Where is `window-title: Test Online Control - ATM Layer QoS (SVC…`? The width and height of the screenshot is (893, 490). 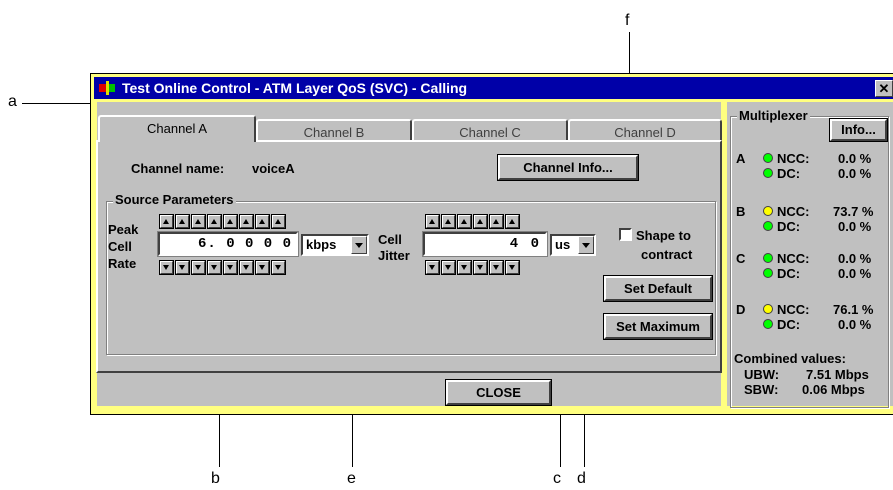 window-title: Test Online Control - ATM Layer QoS (SVC… is located at coordinates (295, 88).